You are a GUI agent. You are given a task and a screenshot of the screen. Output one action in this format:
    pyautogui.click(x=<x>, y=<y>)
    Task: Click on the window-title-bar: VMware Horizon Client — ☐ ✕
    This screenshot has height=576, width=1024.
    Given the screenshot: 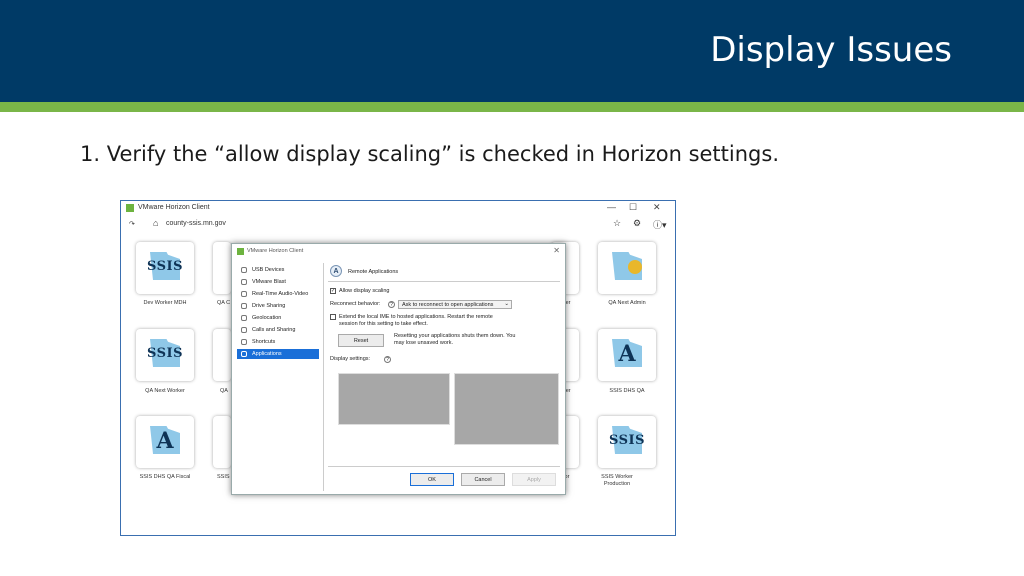 What is the action you would take?
    pyautogui.click(x=398, y=208)
    